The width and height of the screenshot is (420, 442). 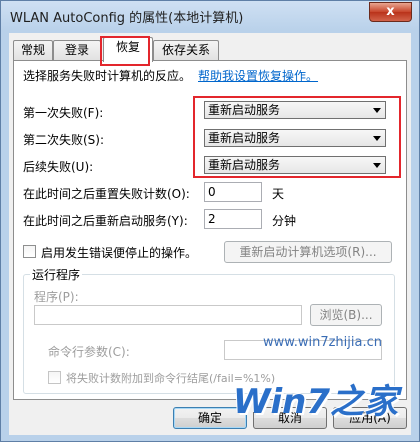 I want to click on restart-after-input: 2, so click(x=233, y=219).